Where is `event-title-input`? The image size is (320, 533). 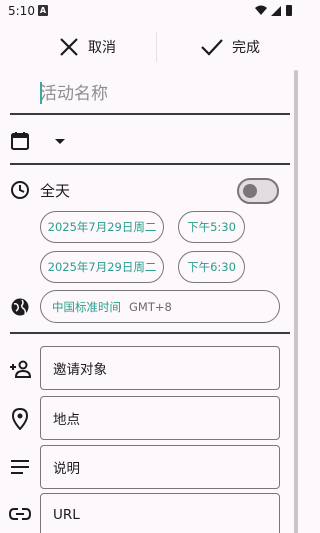 event-title-input is located at coordinates (160, 94).